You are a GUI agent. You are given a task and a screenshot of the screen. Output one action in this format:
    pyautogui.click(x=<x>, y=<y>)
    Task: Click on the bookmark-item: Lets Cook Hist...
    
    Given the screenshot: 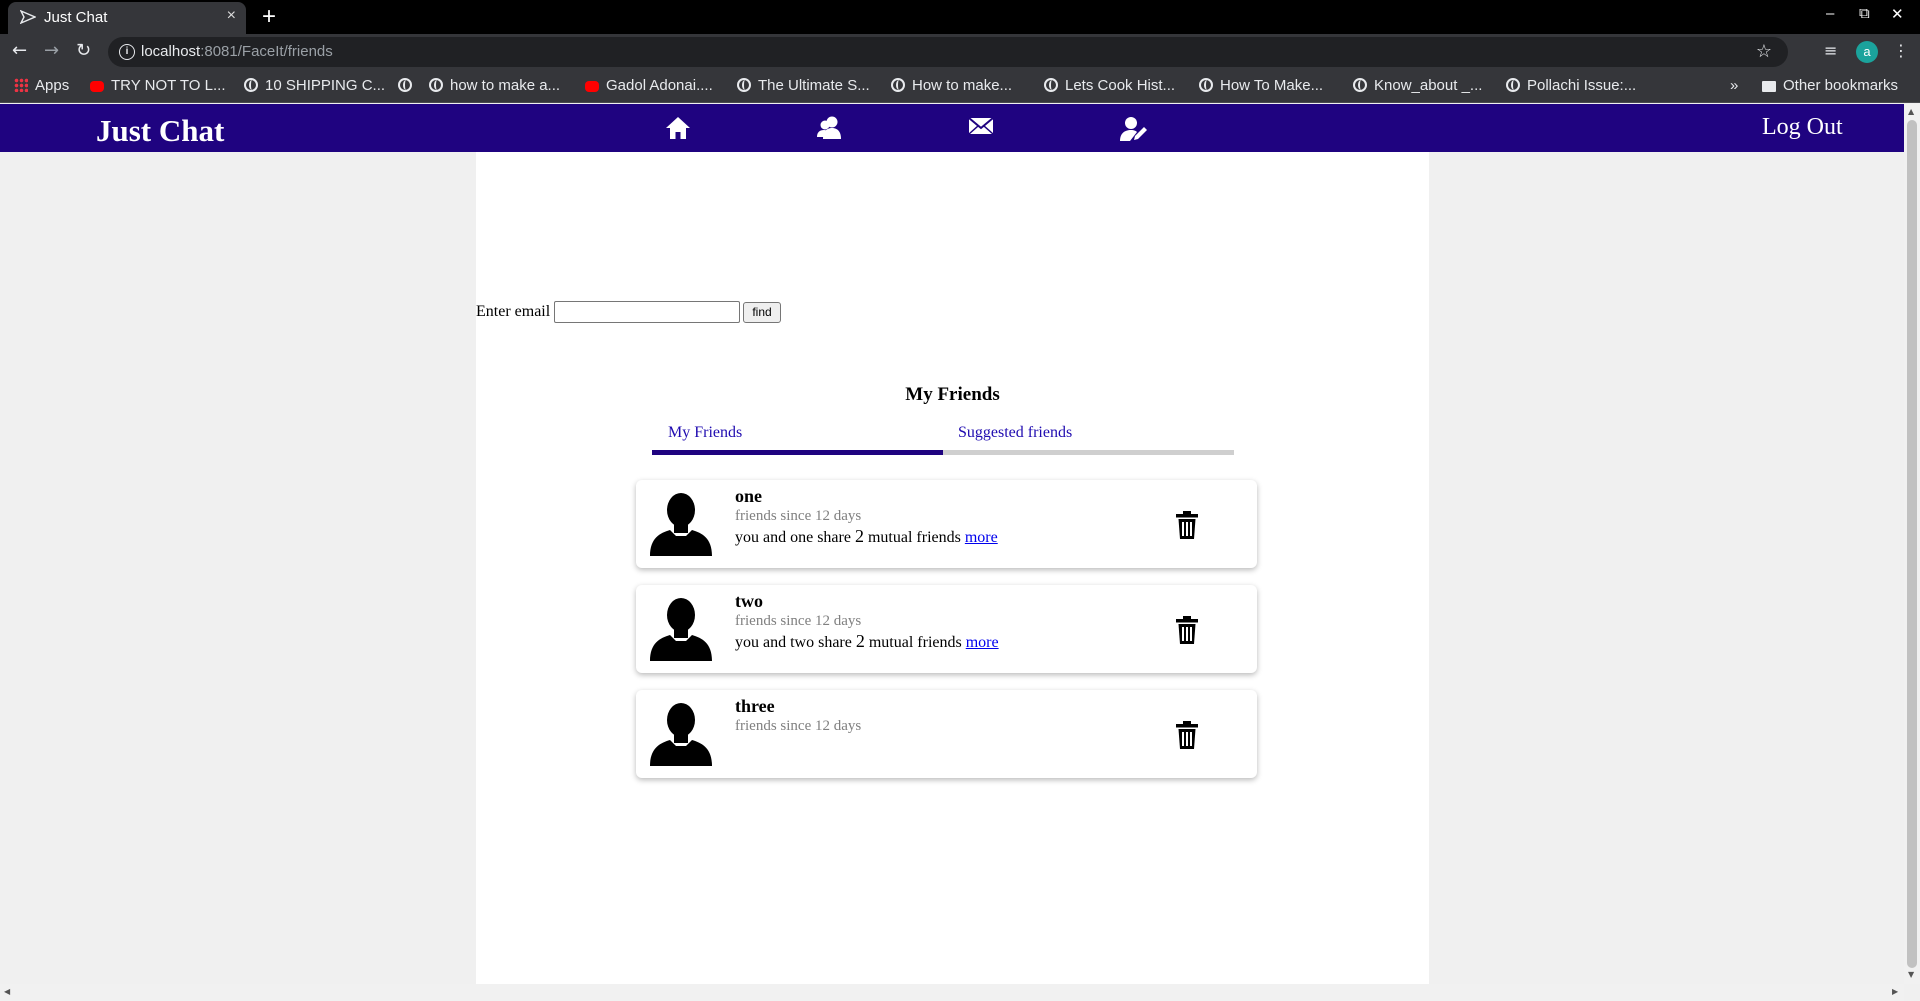 What is the action you would take?
    pyautogui.click(x=1109, y=85)
    